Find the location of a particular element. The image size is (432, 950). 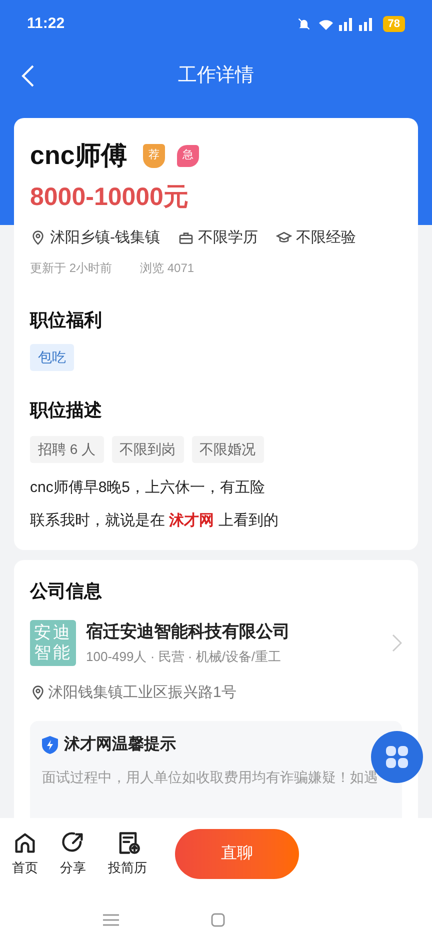

benefit-tag: 包吃 is located at coordinates (52, 357).